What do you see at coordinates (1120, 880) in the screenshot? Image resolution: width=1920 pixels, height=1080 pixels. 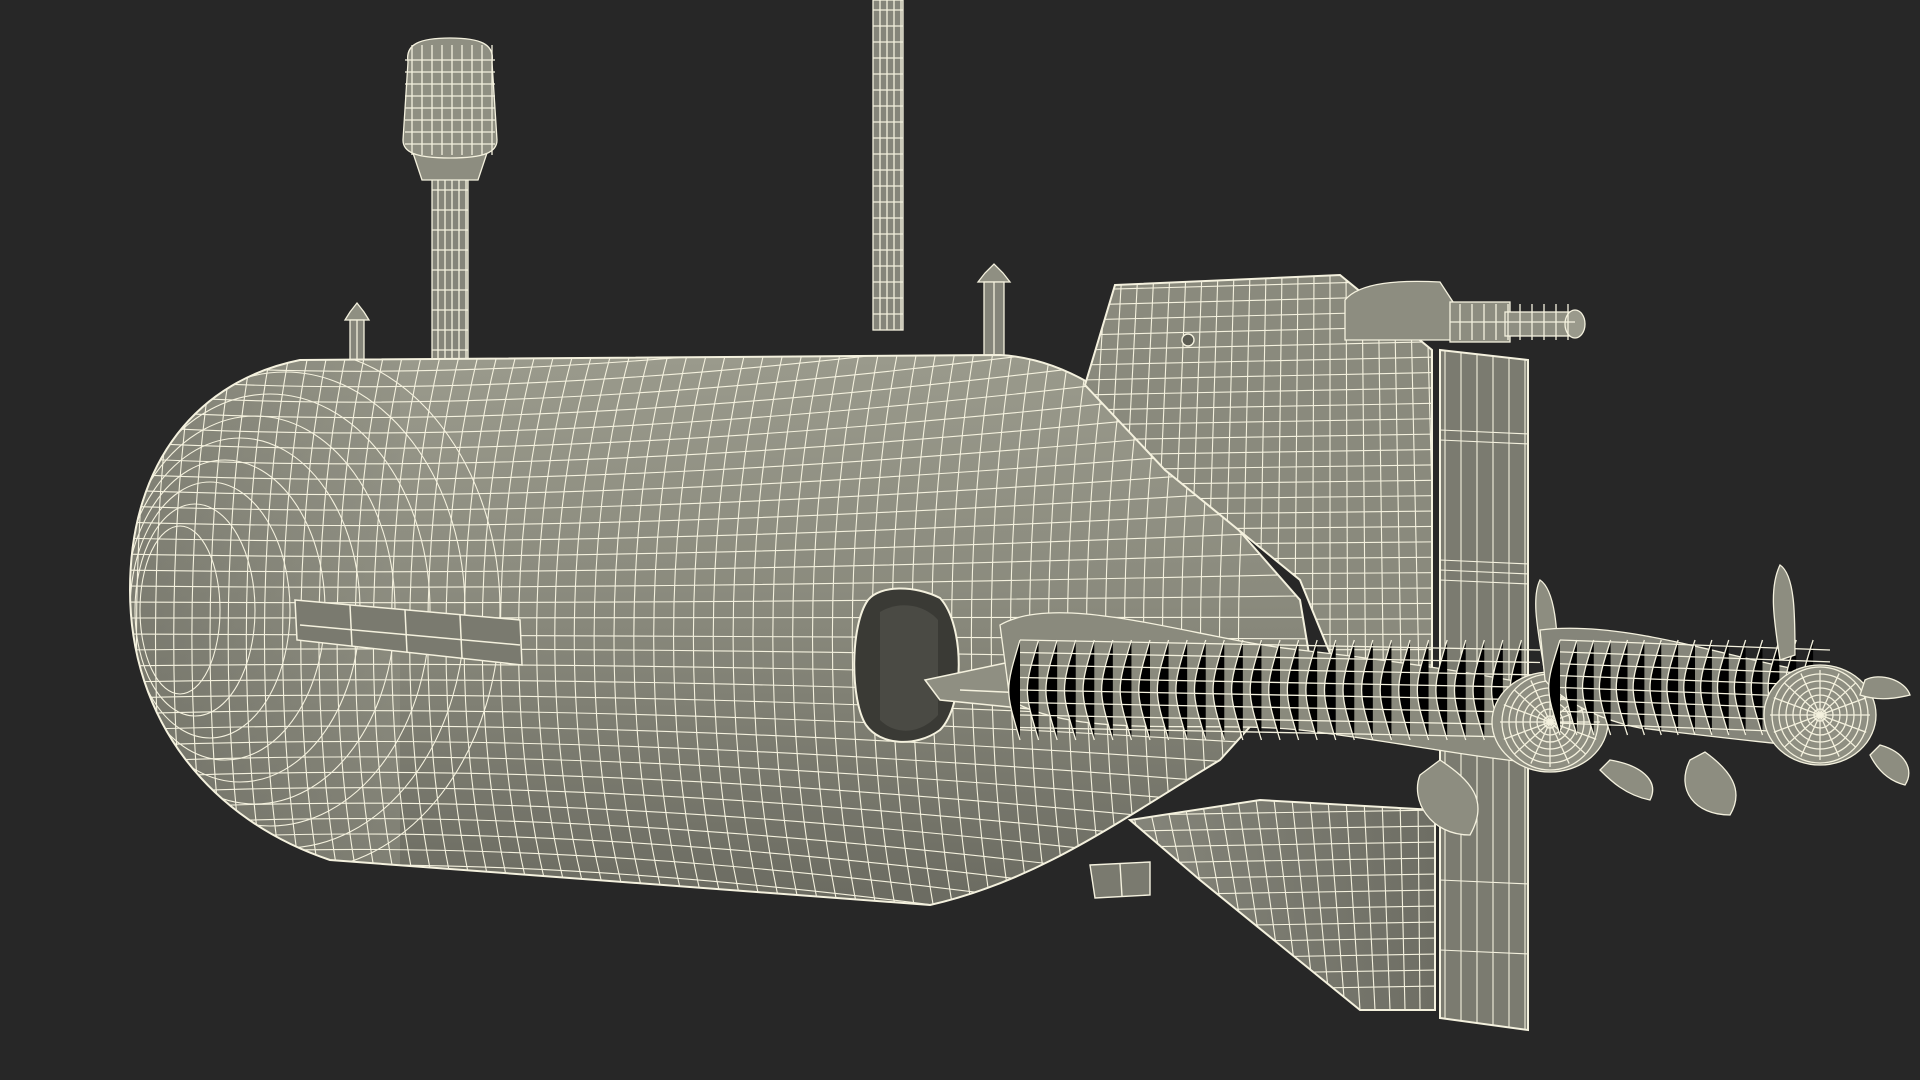 I see `keel-box` at bounding box center [1120, 880].